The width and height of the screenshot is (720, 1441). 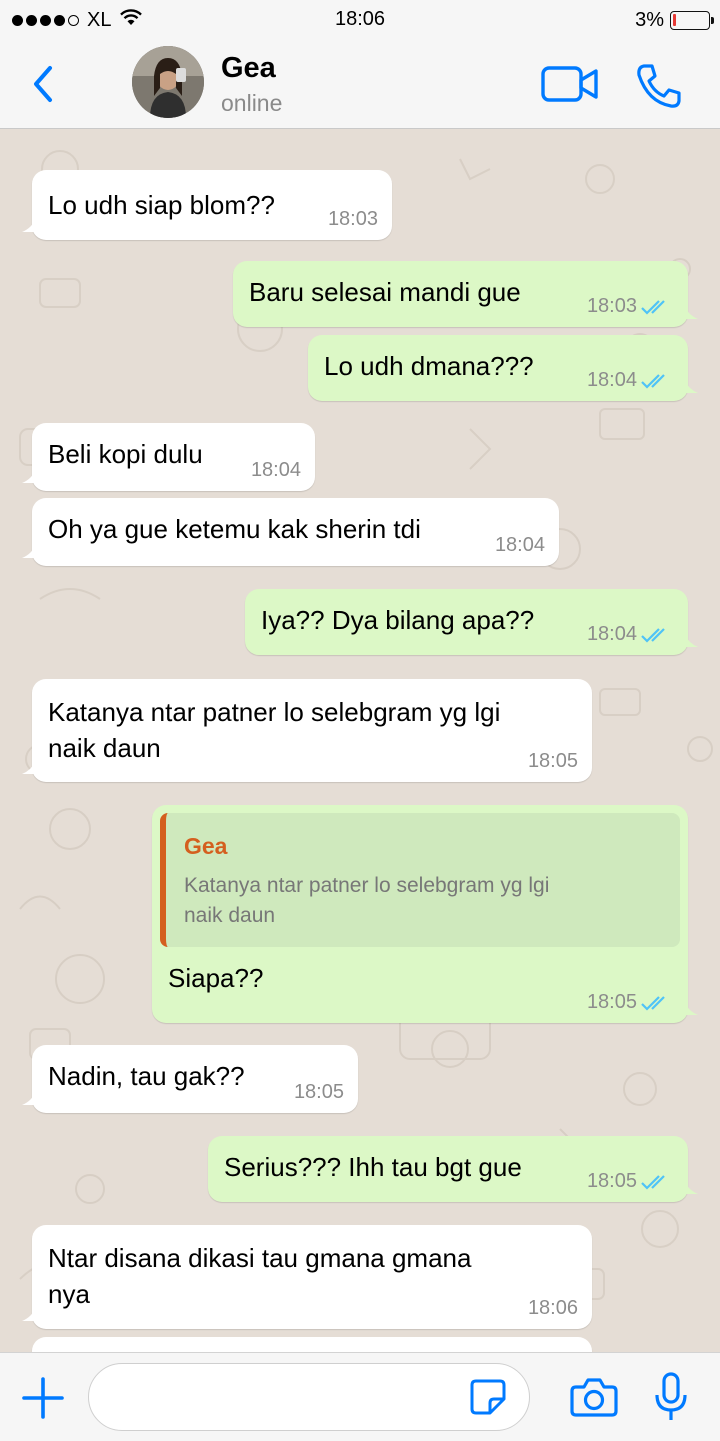 What do you see at coordinates (230, 915) in the screenshot?
I see `quoted-text-line-2: naik daun` at bounding box center [230, 915].